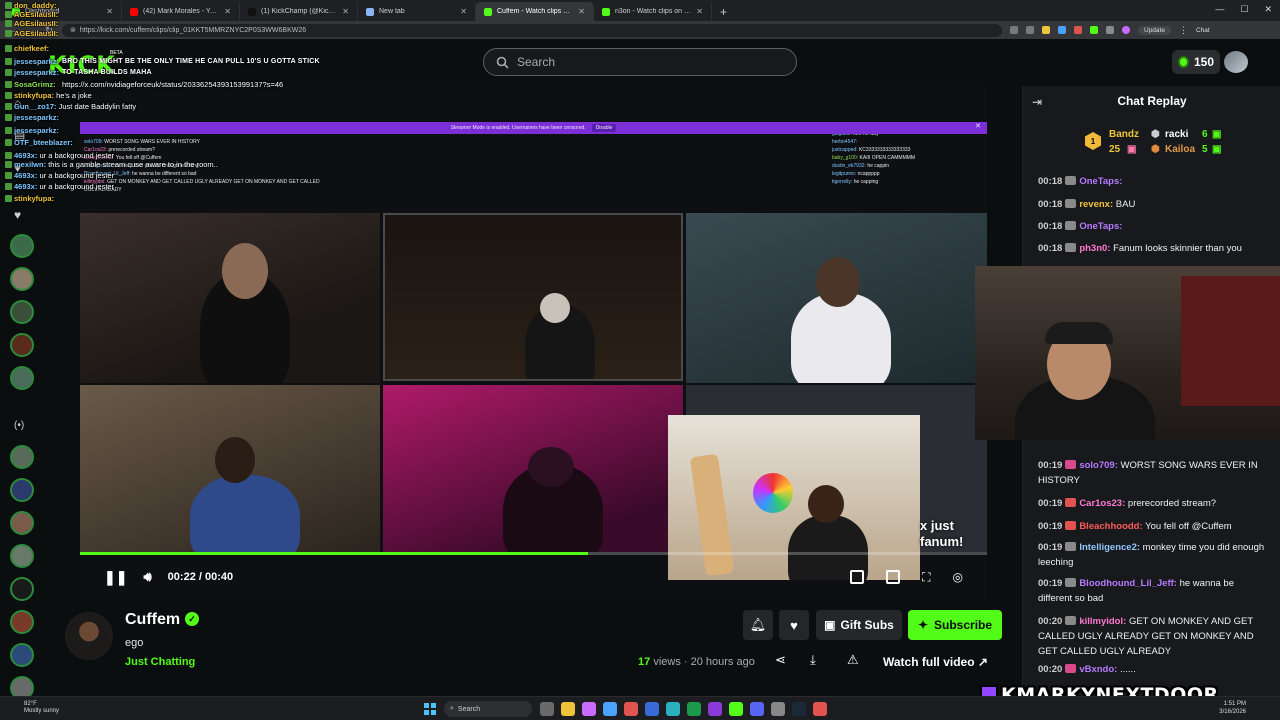  What do you see at coordinates (653, 11) in the screenshot?
I see `browser-tab: n3on - Watch clips on Kick ✕` at bounding box center [653, 11].